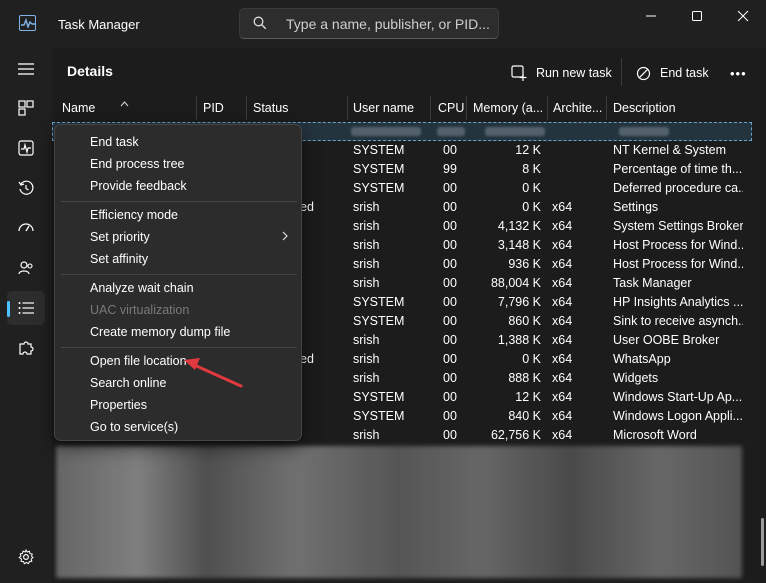 The image size is (766, 583). What do you see at coordinates (524, 416) in the screenshot?
I see `cell-memory: 840 K` at bounding box center [524, 416].